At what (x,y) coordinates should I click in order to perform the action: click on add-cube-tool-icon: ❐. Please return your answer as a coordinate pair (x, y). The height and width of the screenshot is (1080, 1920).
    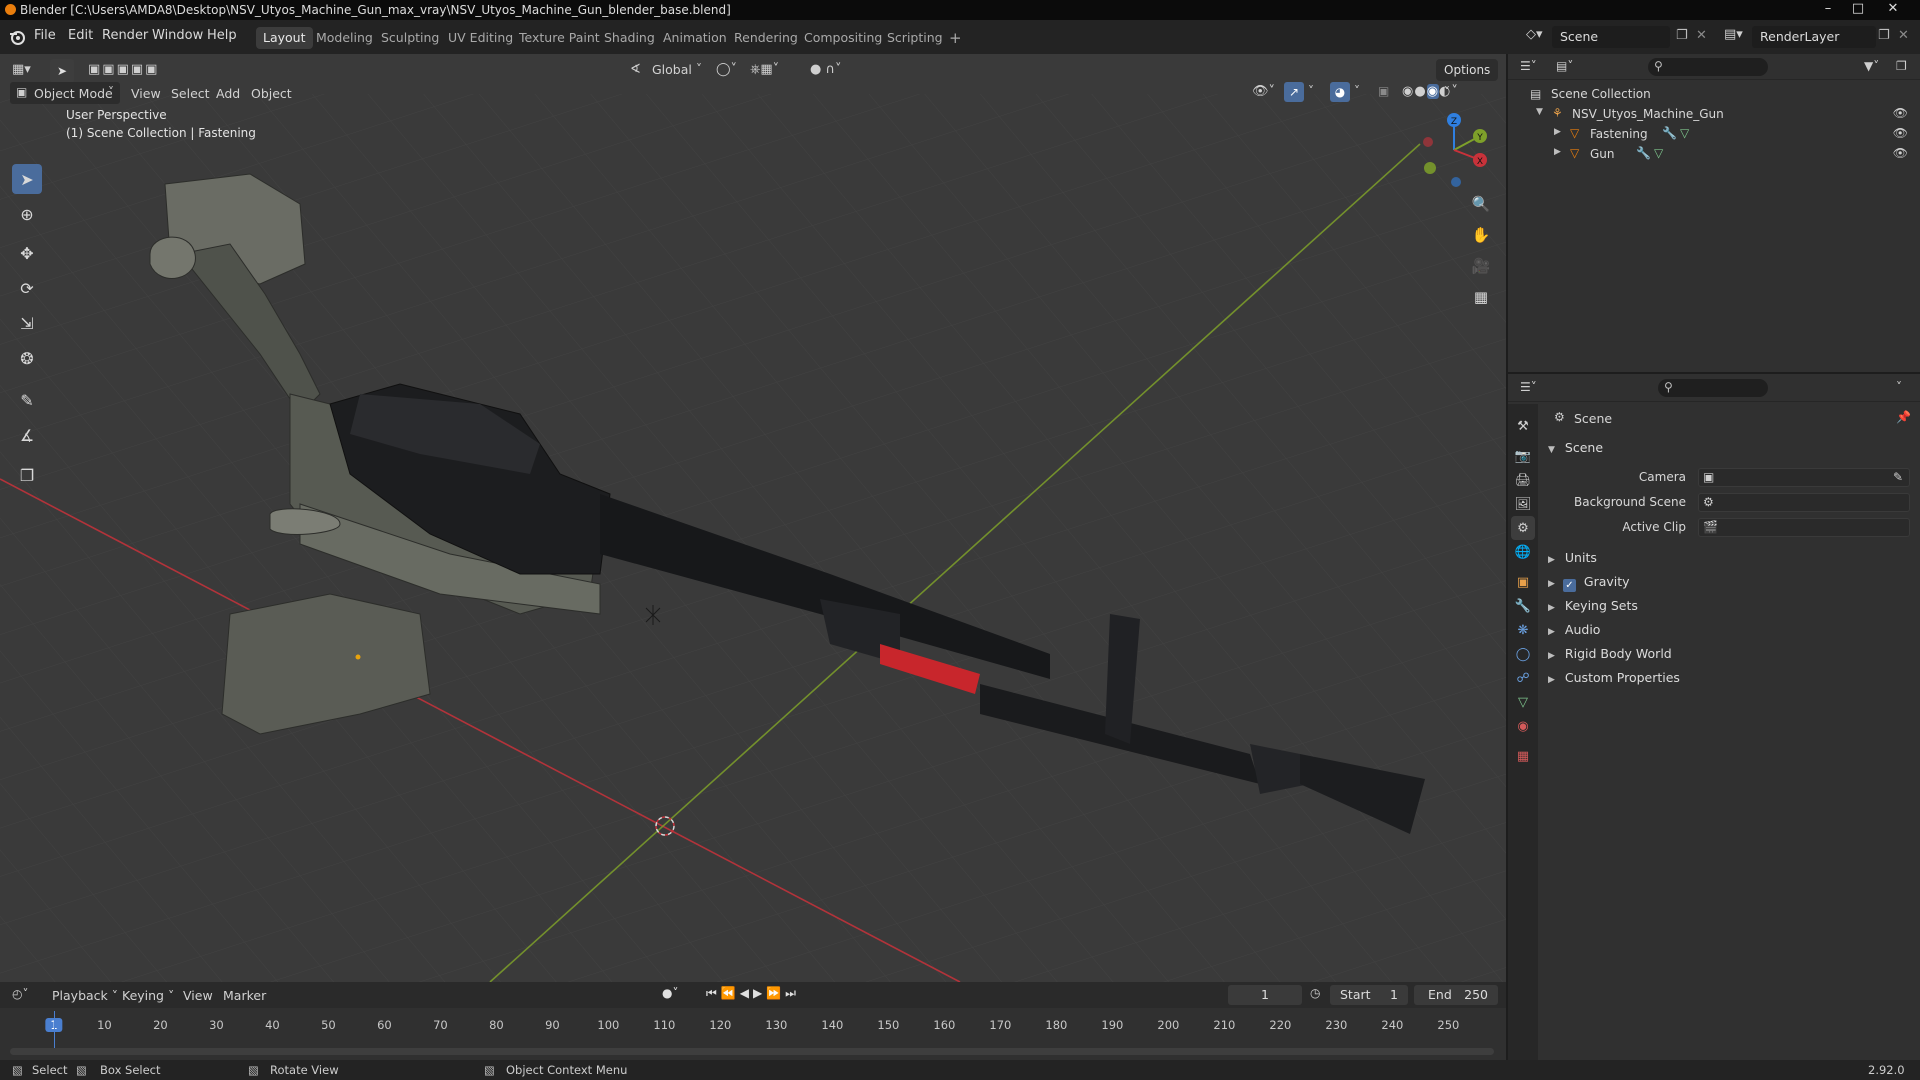
    Looking at the image, I should click on (27, 475).